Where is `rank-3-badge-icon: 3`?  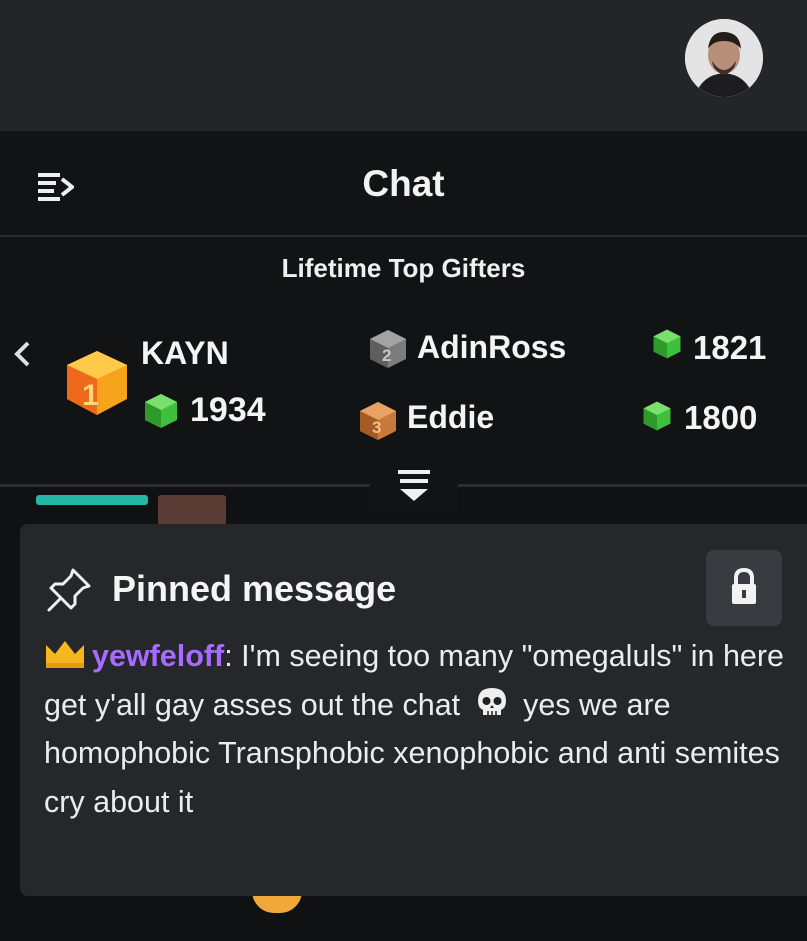 rank-3-badge-icon: 3 is located at coordinates (378, 421).